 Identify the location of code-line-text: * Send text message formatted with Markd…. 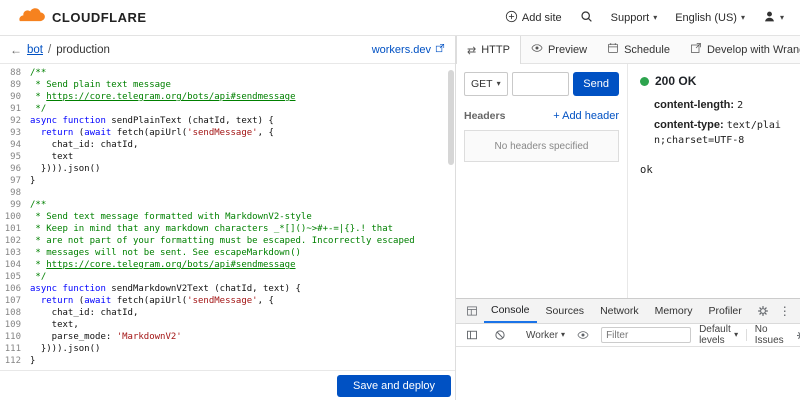
(171, 217).